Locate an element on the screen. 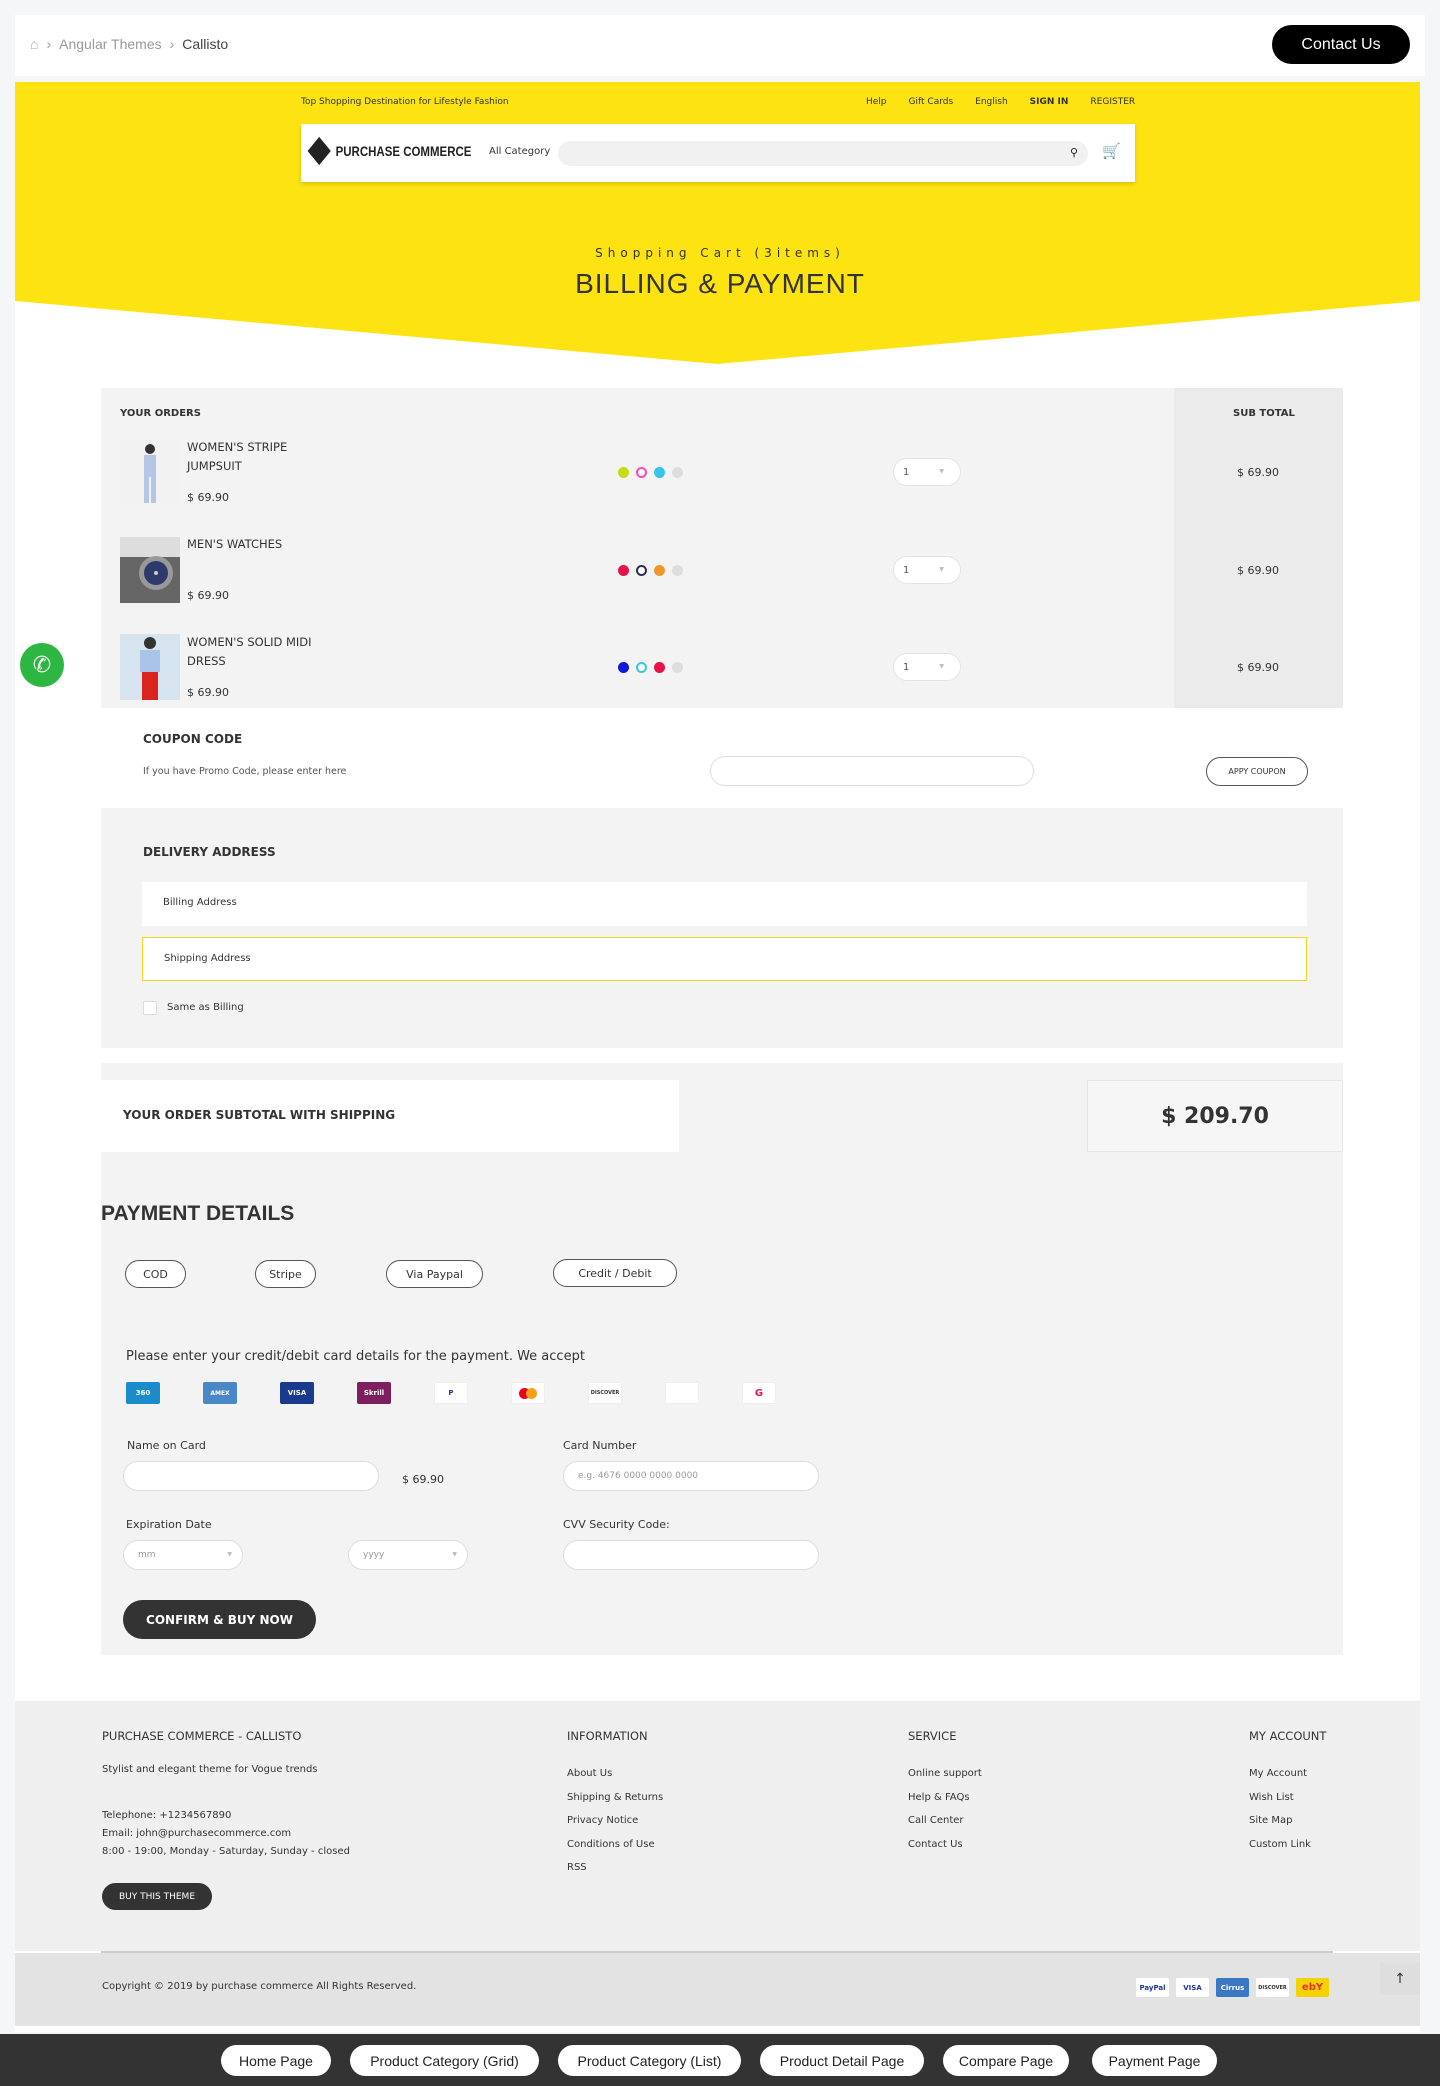 This screenshot has height=2086, width=1440. billing-address-field: Billing Address is located at coordinates (724, 904).